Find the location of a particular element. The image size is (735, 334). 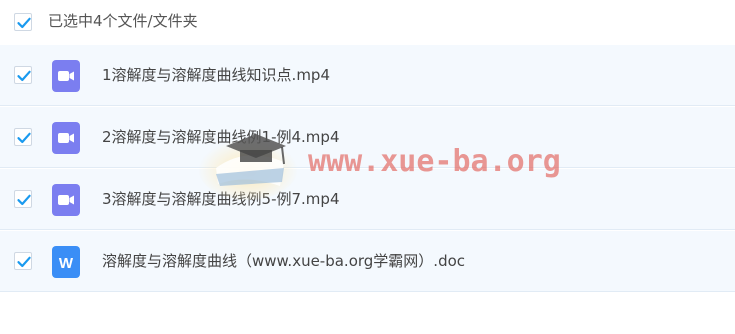

select-all-checkbox is located at coordinates (23, 22).